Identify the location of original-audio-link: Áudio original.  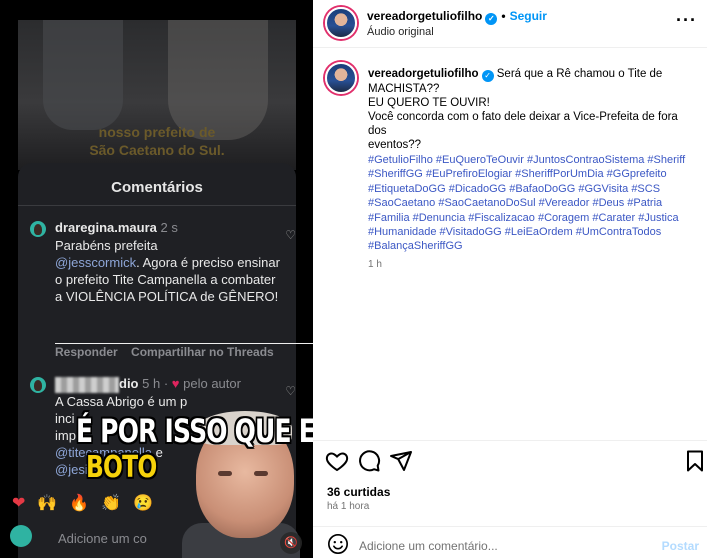
(400, 32).